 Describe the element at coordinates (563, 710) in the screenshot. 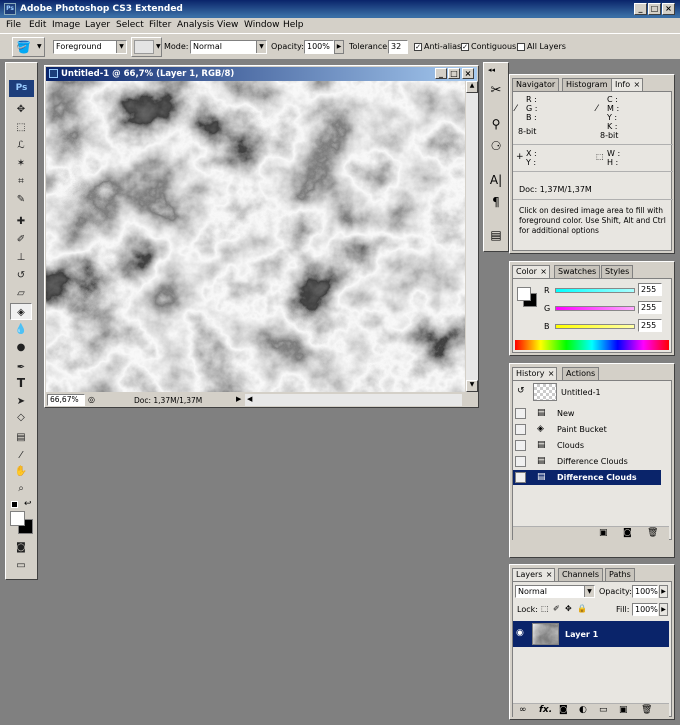

I see `layer-mask-icon: ◙` at that location.